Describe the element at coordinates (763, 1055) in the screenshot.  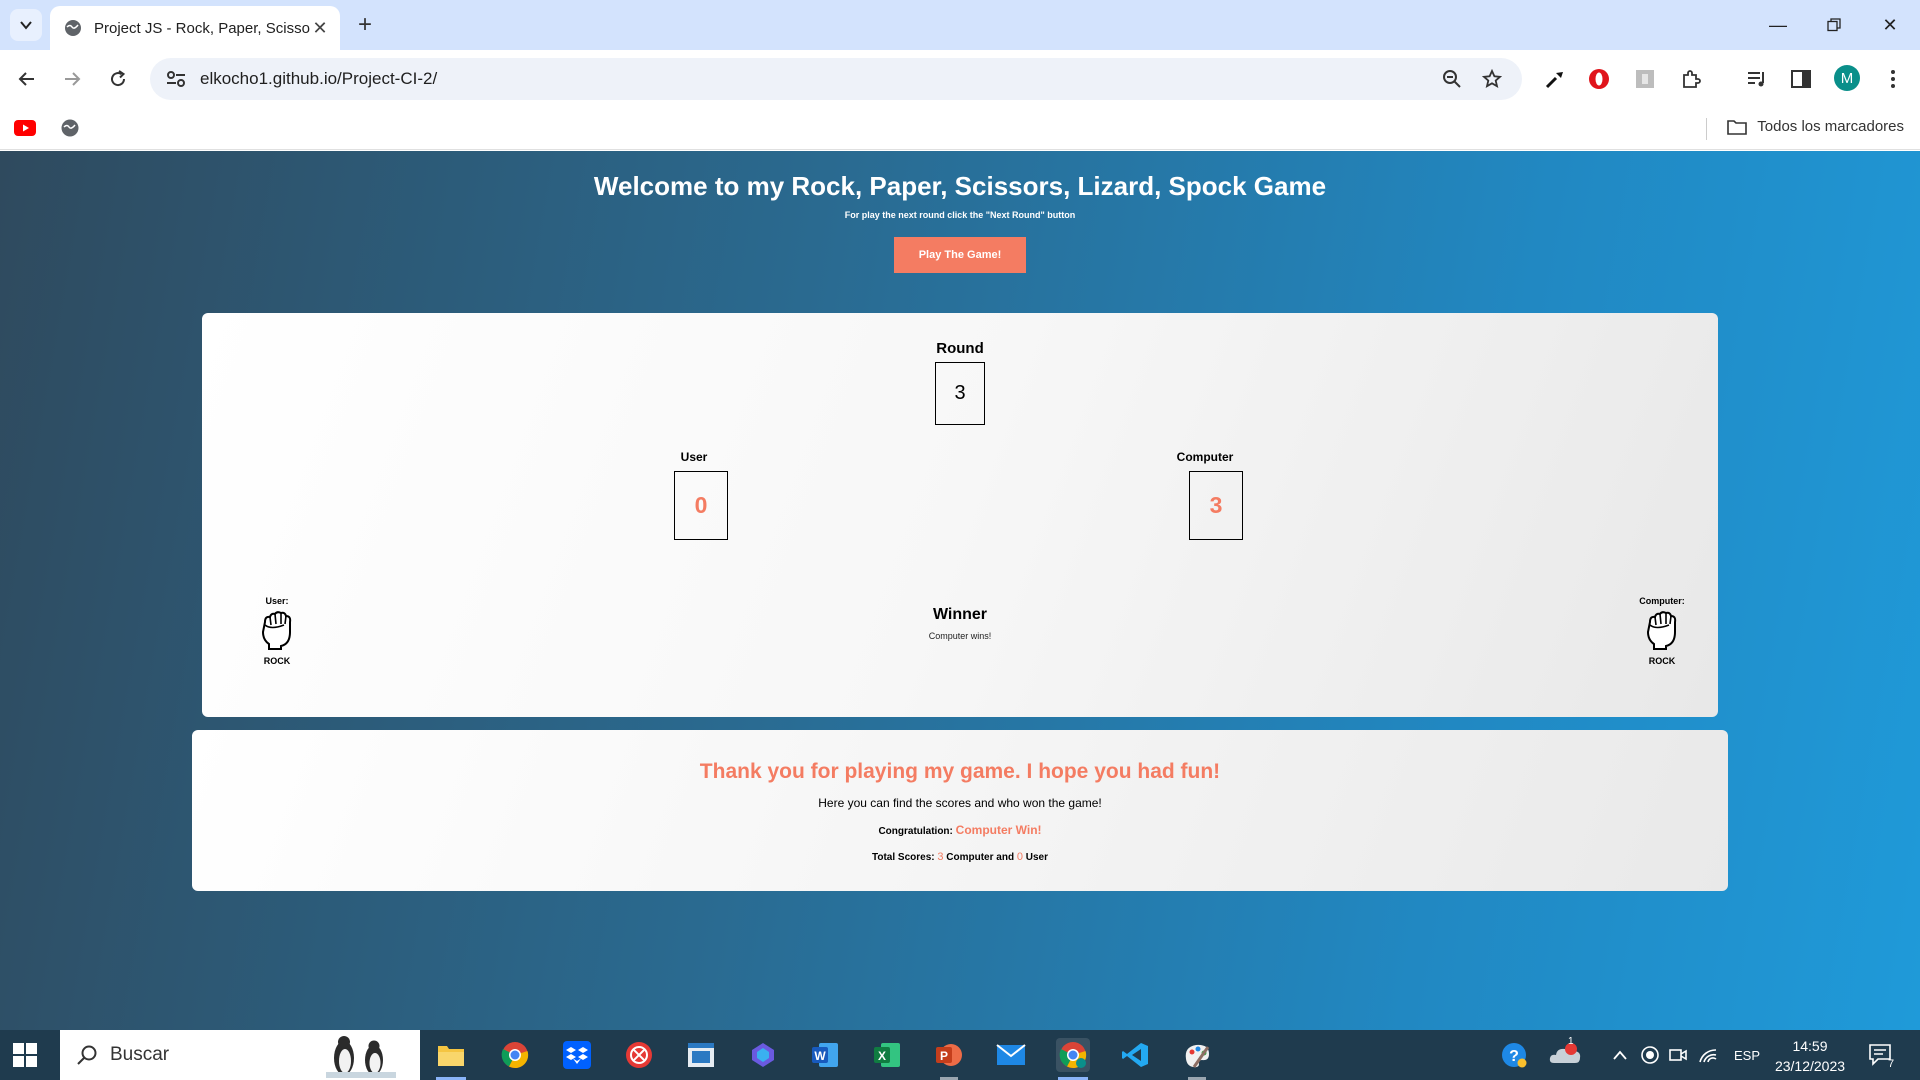
I see `copilot-icon` at that location.